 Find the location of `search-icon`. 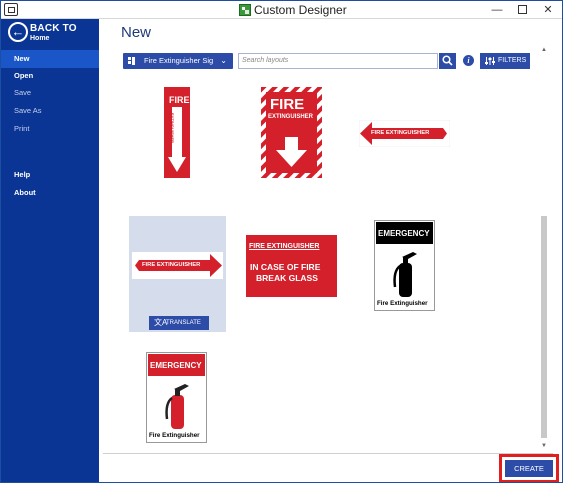

search-icon is located at coordinates (447, 60).